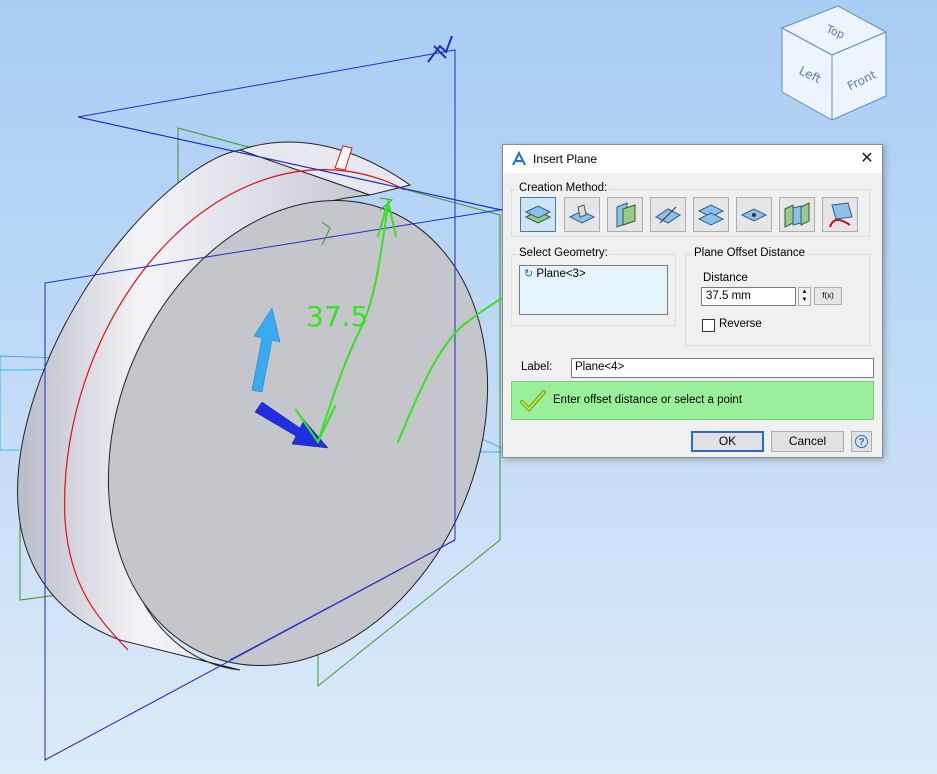 The width and height of the screenshot is (937, 774). What do you see at coordinates (804, 300) in the screenshot?
I see `spin-down-icon: ▼` at bounding box center [804, 300].